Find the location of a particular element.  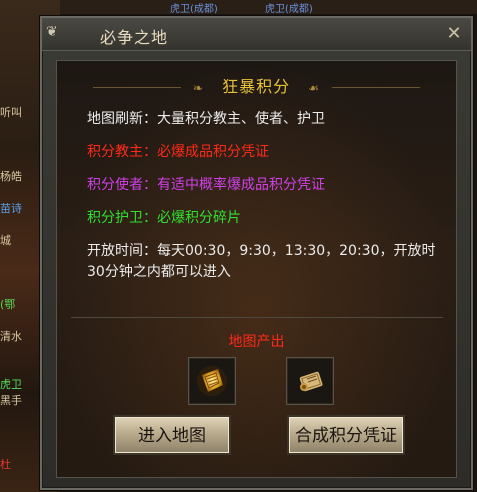

bg-label: 苗诗 is located at coordinates (11, 208).